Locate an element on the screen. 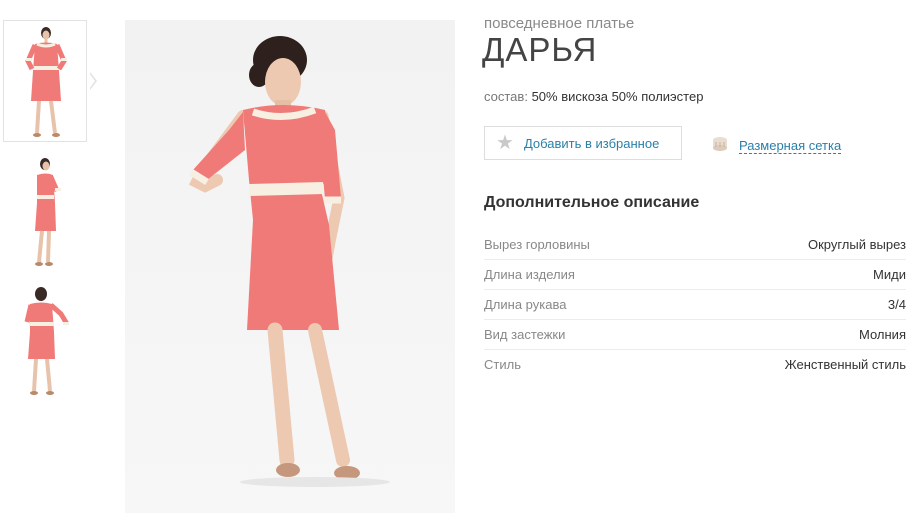 This screenshot has height=520, width=922. spec-value: Женственный стиль is located at coordinates (845, 364).